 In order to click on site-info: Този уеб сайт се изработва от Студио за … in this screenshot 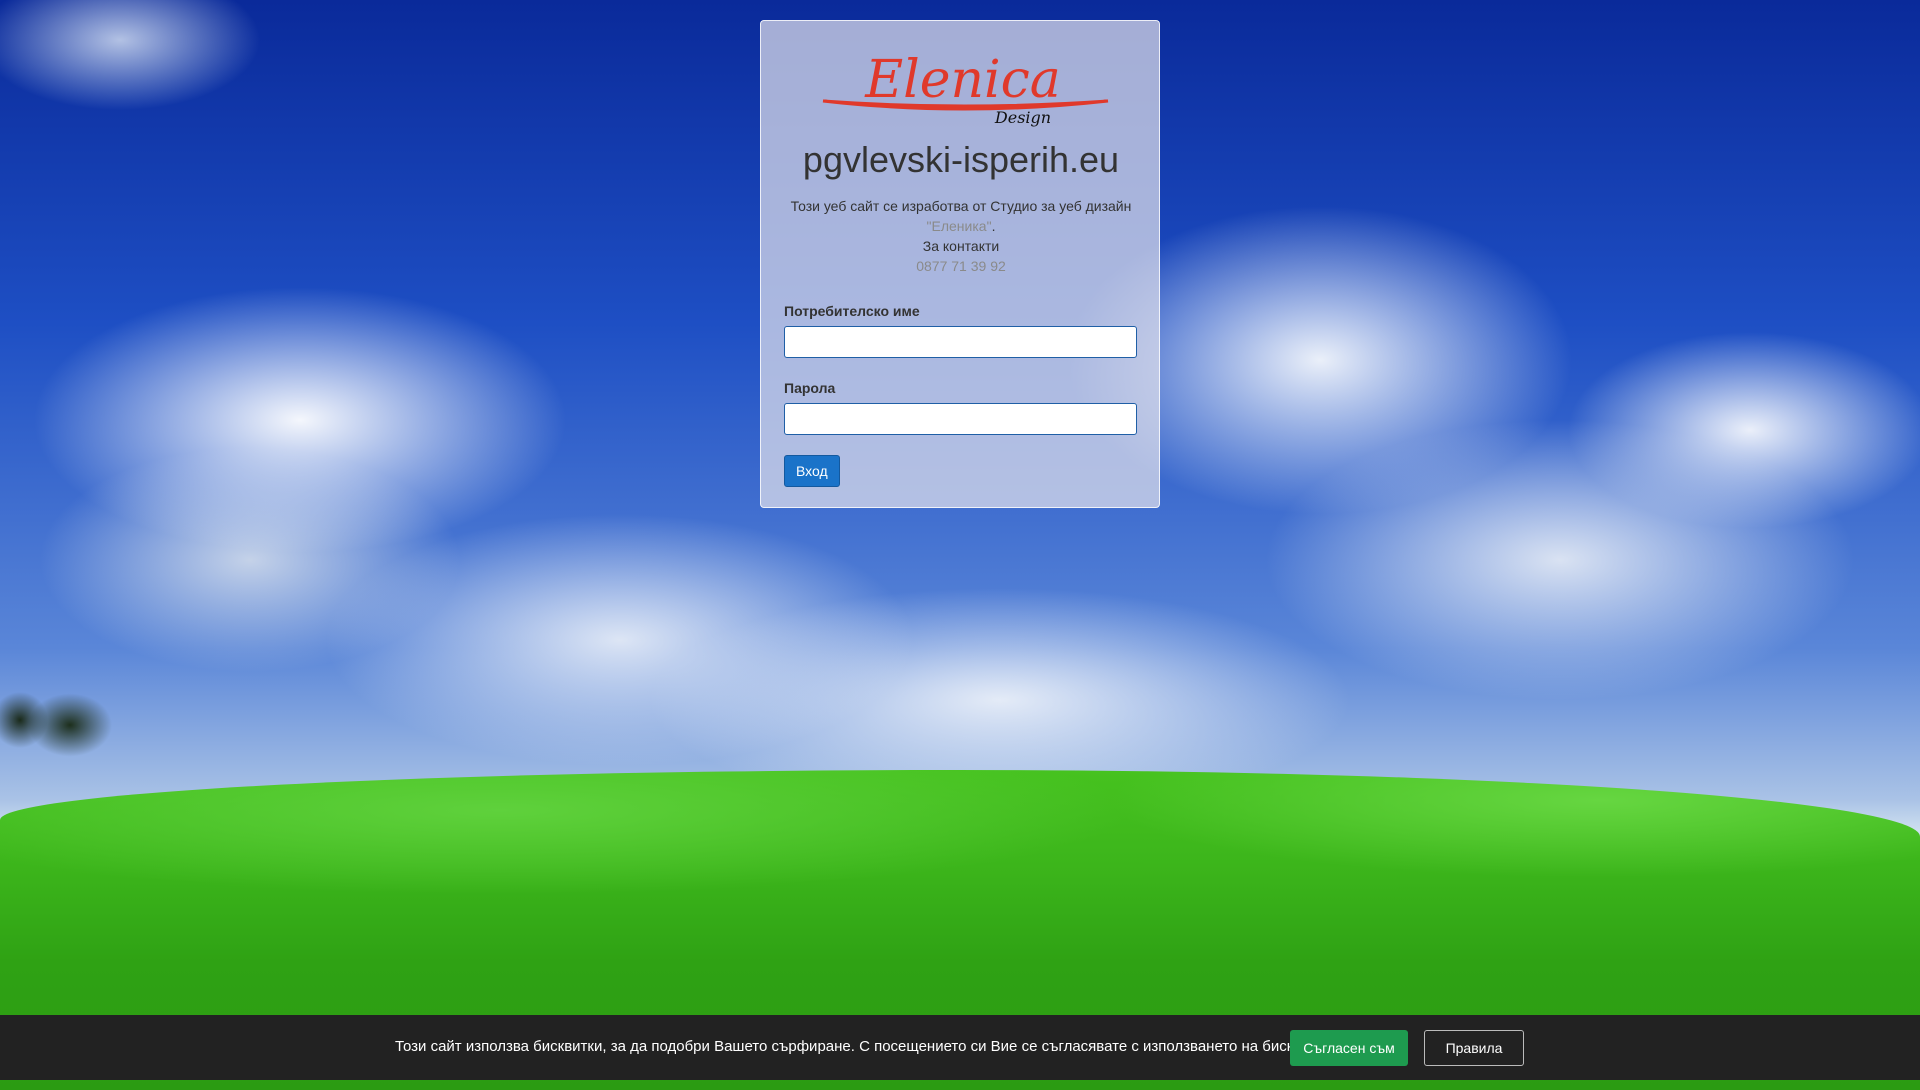, I will do `click(961, 236)`.